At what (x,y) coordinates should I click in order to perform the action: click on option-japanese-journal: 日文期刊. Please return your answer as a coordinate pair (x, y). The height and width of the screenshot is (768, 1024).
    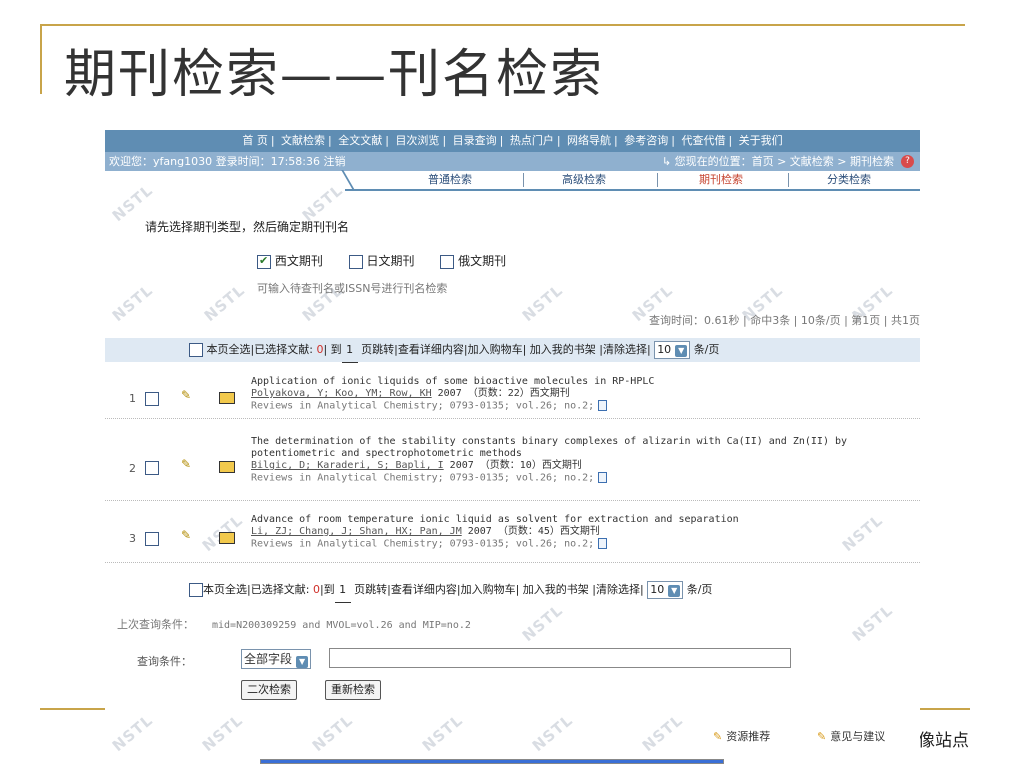
    Looking at the image, I should click on (381, 261).